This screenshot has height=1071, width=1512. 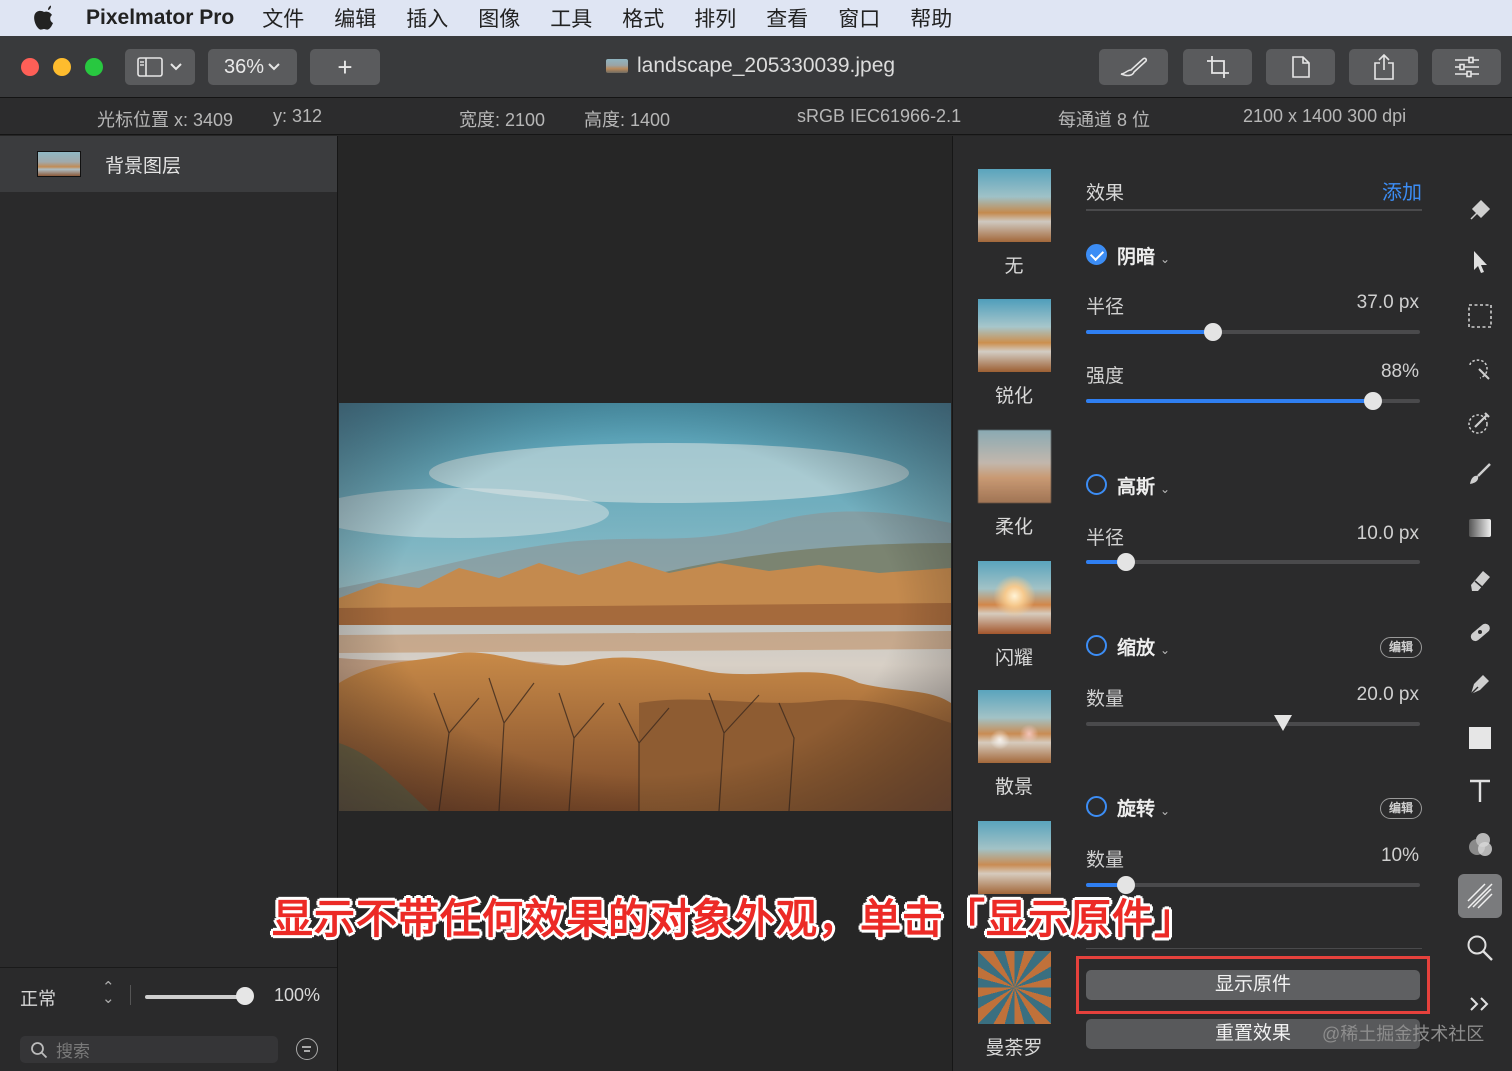 What do you see at coordinates (1105, 376) in the screenshot?
I see `param-label: 强度` at bounding box center [1105, 376].